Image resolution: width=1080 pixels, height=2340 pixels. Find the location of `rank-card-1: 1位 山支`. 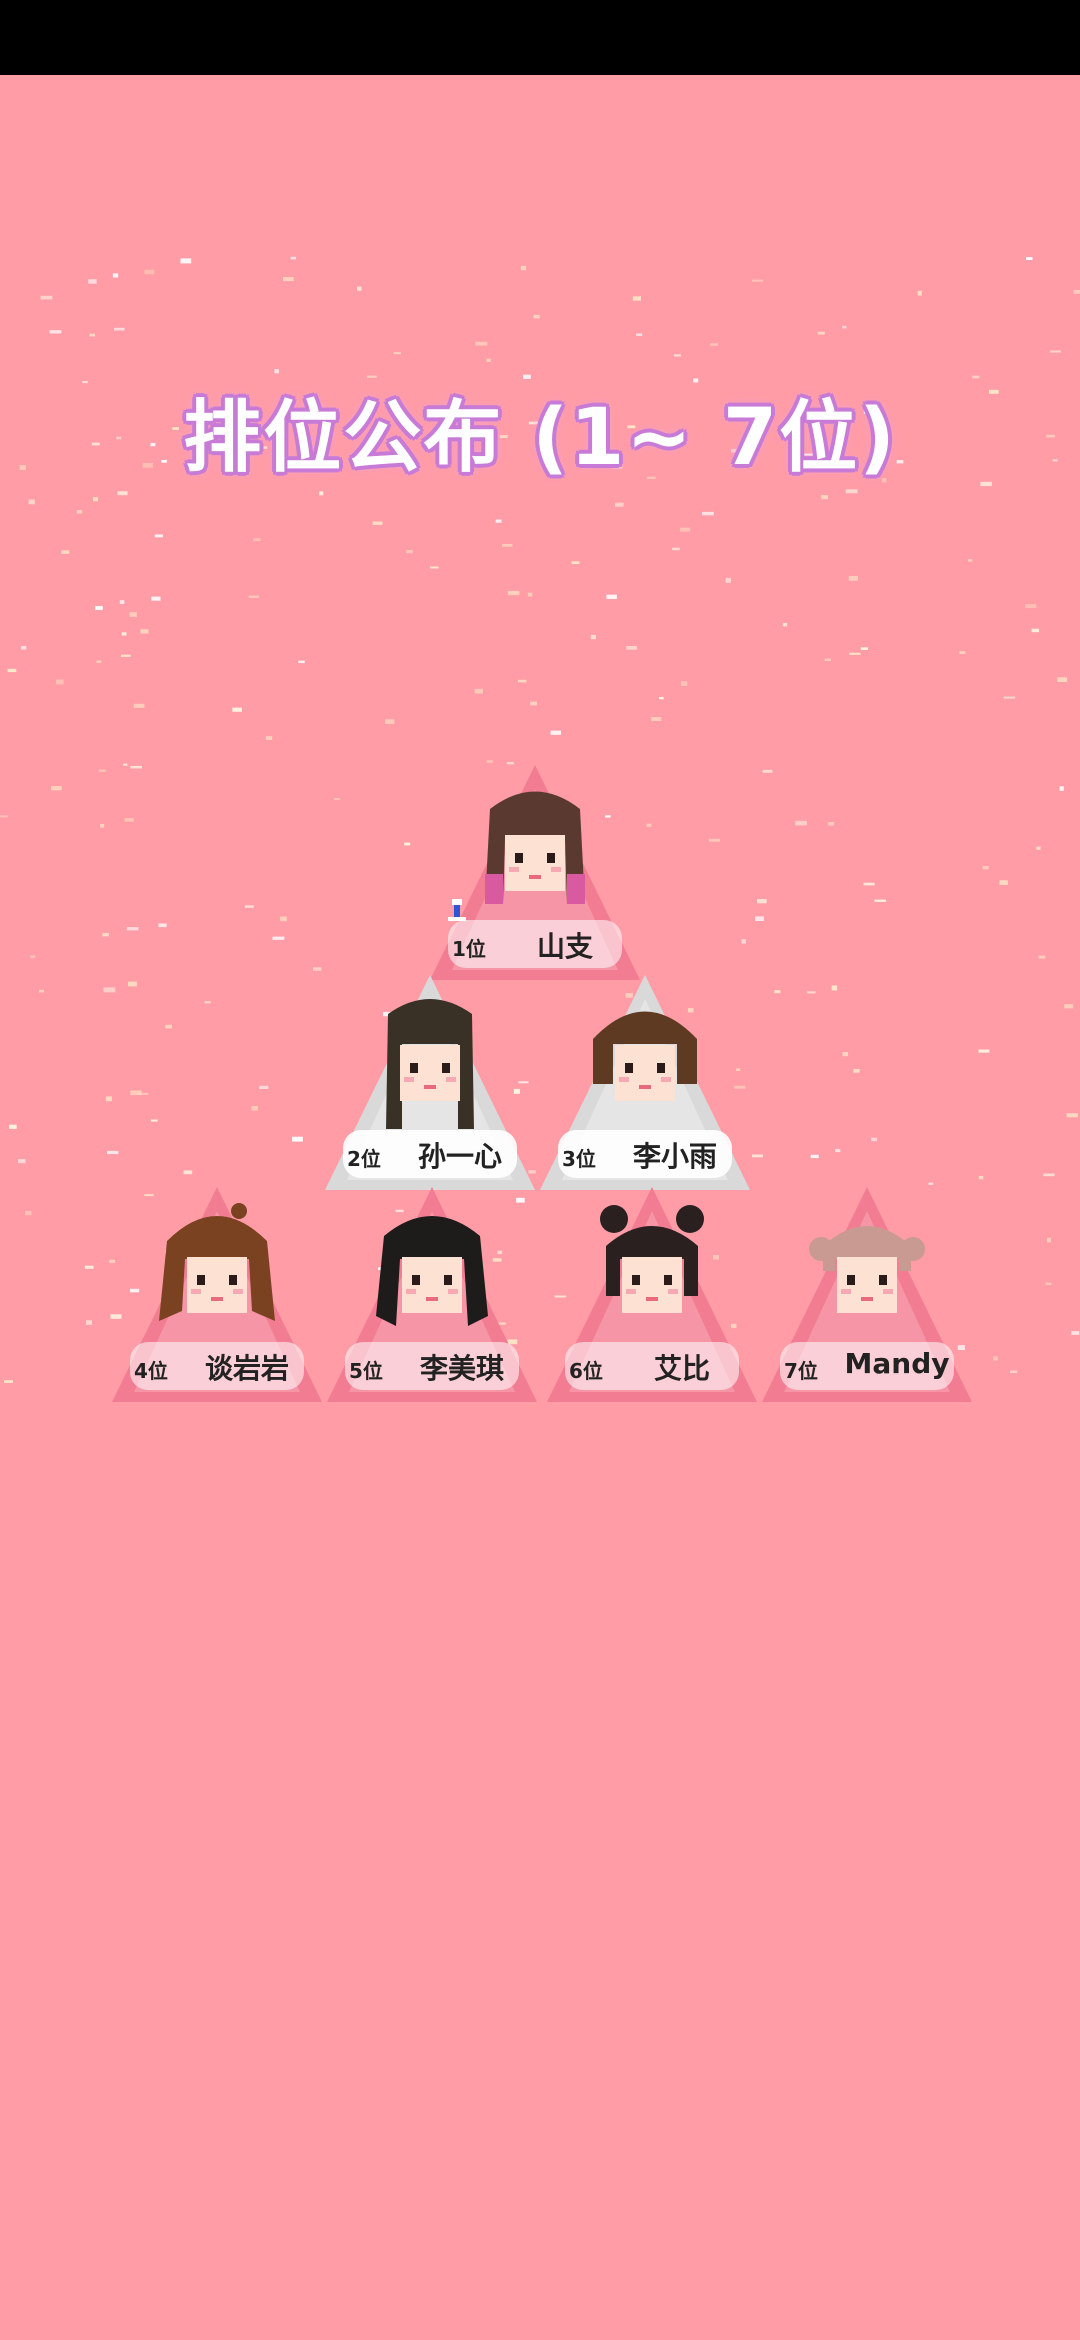

rank-card-1: 1位 山支 is located at coordinates (535, 872).